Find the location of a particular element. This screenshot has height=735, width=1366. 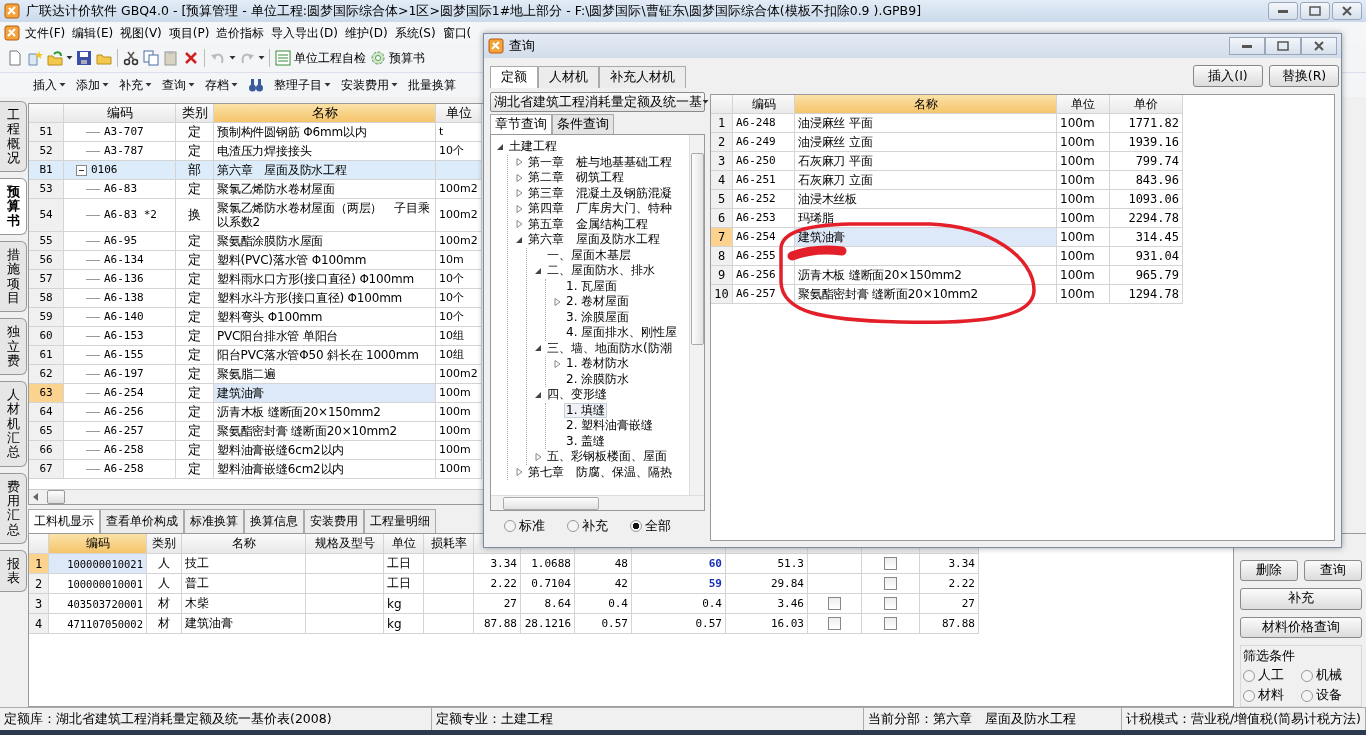

tree-item: 第七章 防腐、保温、隔热 is located at coordinates (600, 472).